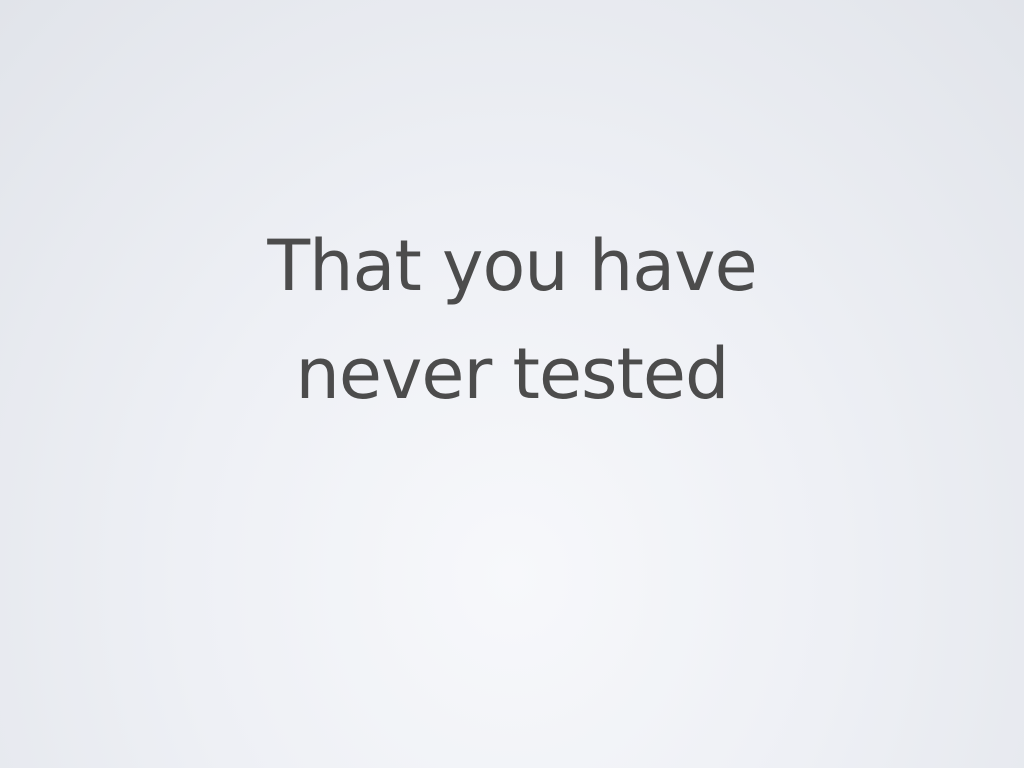 This screenshot has width=1024, height=768. Describe the element at coordinates (512, 266) in the screenshot. I see `slide-title-line-1: That you have` at that location.